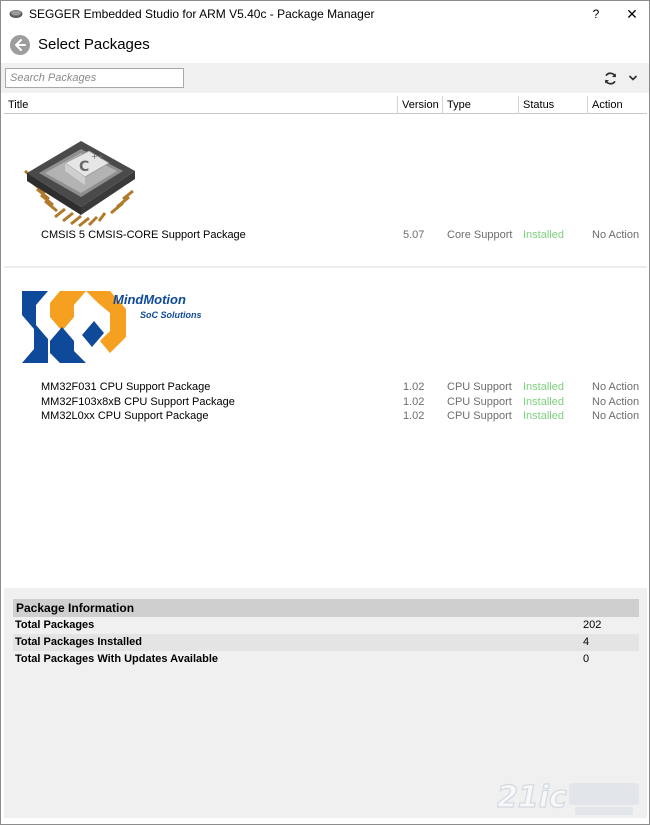 This screenshot has height=825, width=650. I want to click on column-header-version: Version, so click(420, 105).